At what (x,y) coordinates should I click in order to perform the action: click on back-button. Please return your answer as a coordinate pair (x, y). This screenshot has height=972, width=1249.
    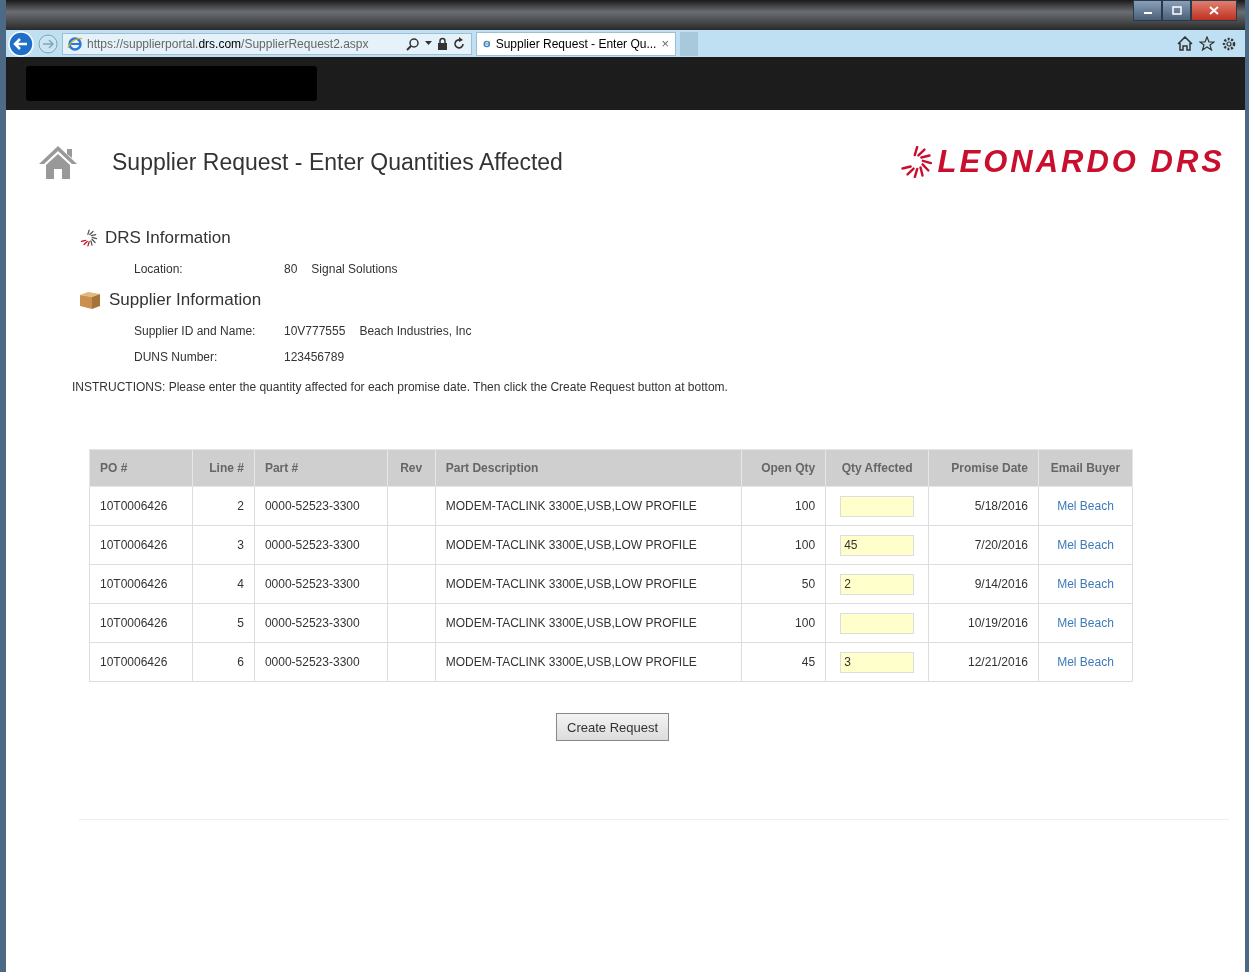
    Looking at the image, I should click on (21, 43).